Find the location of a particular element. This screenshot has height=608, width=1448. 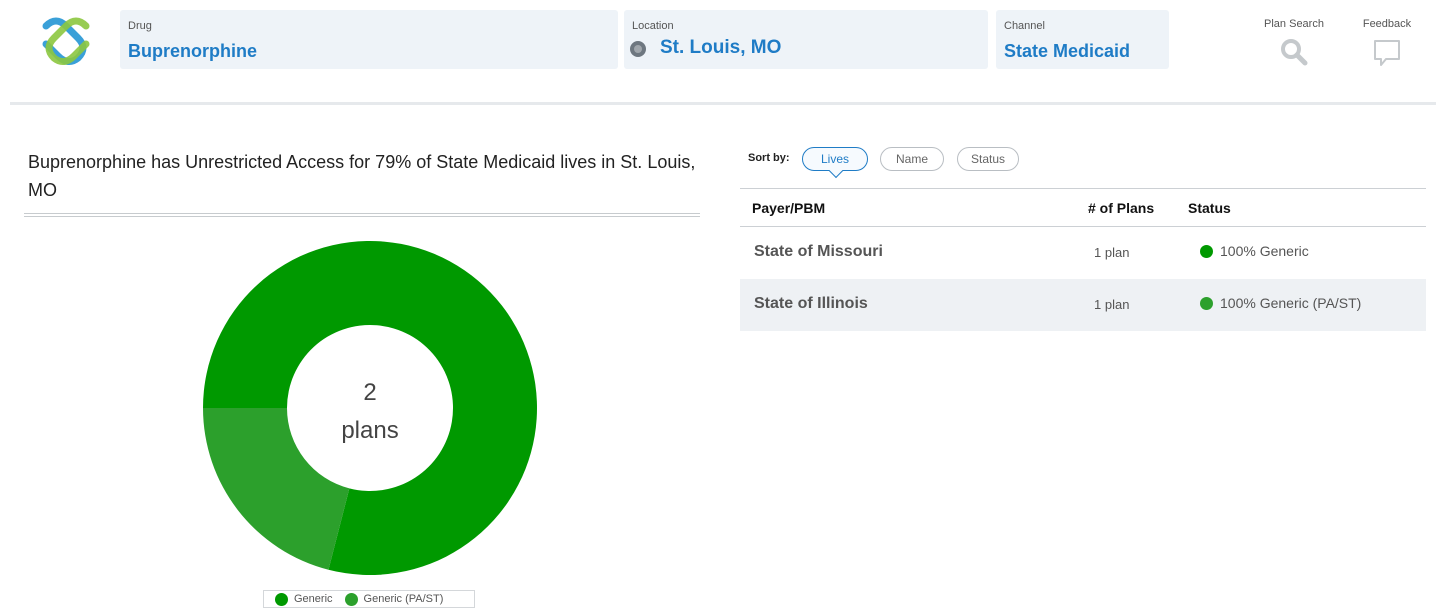

legend-label-generic-pa-st: Generic (PA/ST) is located at coordinates (403, 599).